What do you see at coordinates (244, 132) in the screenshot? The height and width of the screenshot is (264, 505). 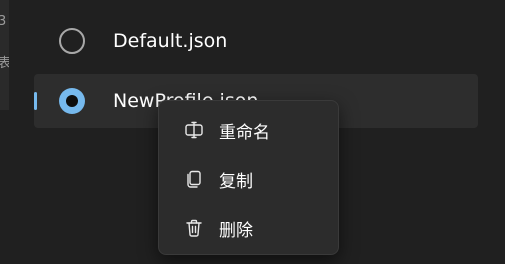 I see `menu-label: 重命名` at bounding box center [244, 132].